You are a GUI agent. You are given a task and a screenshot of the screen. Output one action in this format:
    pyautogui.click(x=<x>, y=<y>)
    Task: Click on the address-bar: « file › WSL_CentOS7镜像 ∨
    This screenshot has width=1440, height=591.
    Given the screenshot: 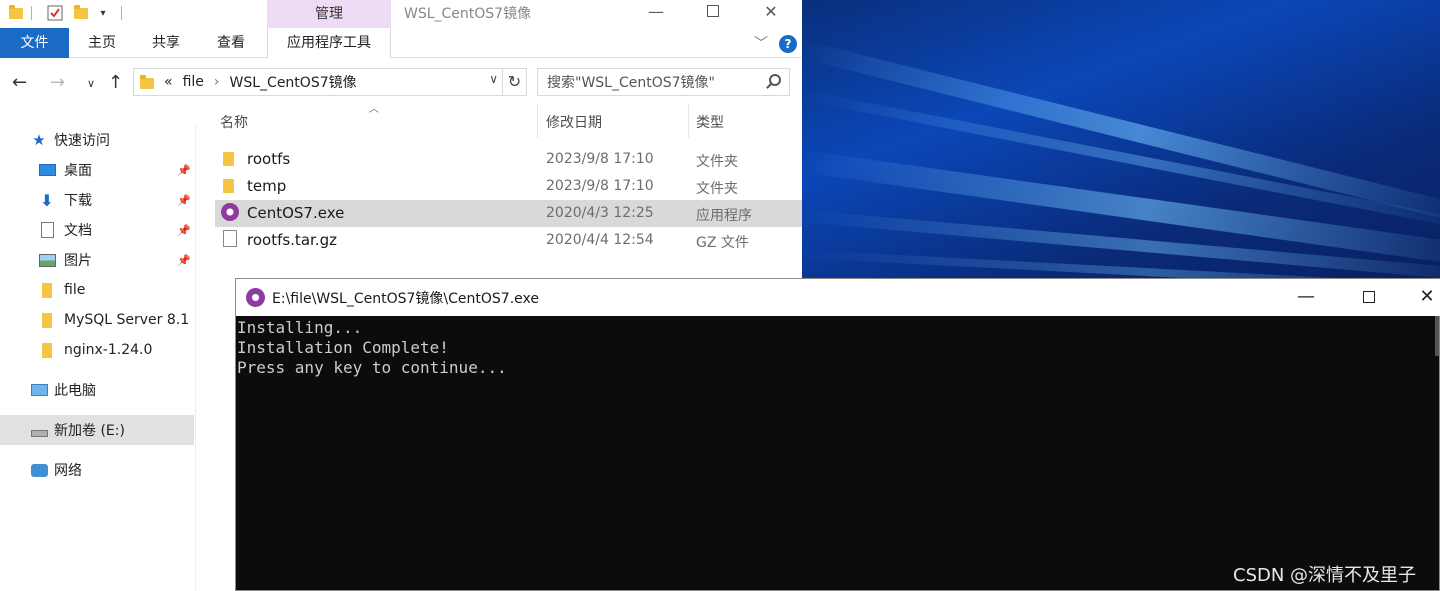 What is the action you would take?
    pyautogui.click(x=318, y=82)
    